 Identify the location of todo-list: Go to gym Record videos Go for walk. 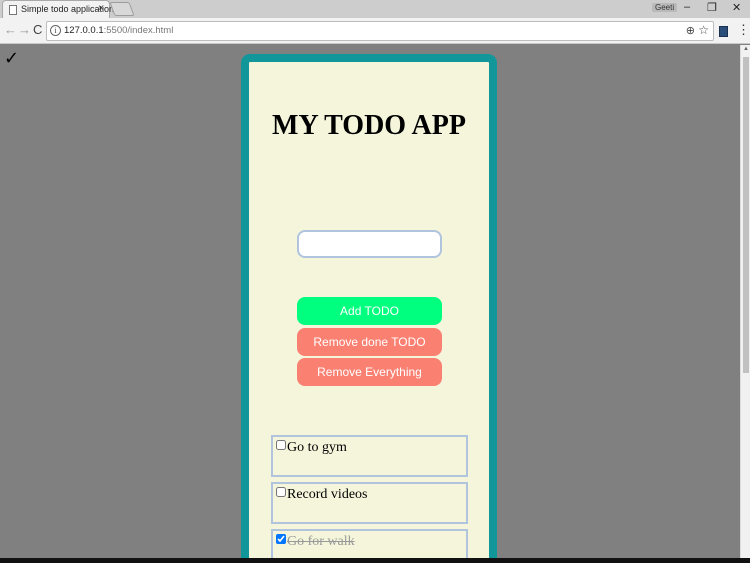
(369, 496).